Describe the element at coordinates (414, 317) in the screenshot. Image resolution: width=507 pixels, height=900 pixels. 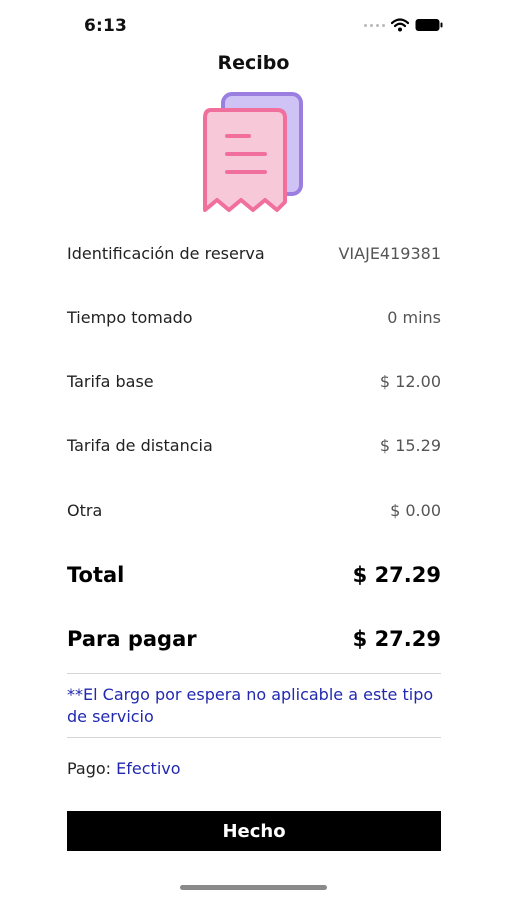
I see `time-taken-value: 0 mins` at that location.